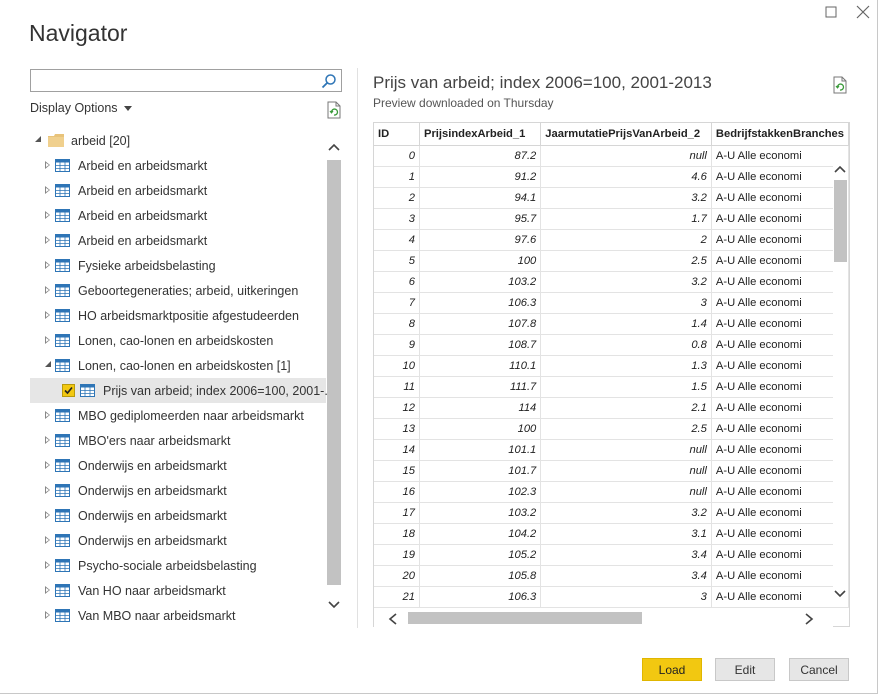 Image resolution: width=880 pixels, height=696 pixels. I want to click on refresh-icon, so click(334, 110).